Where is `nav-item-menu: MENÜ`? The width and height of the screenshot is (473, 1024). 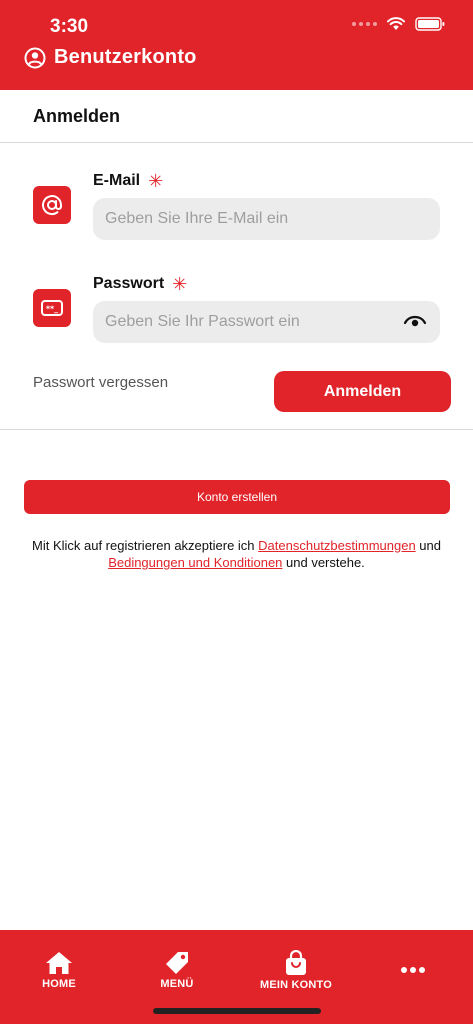 nav-item-menu: MENÜ is located at coordinates (177, 970).